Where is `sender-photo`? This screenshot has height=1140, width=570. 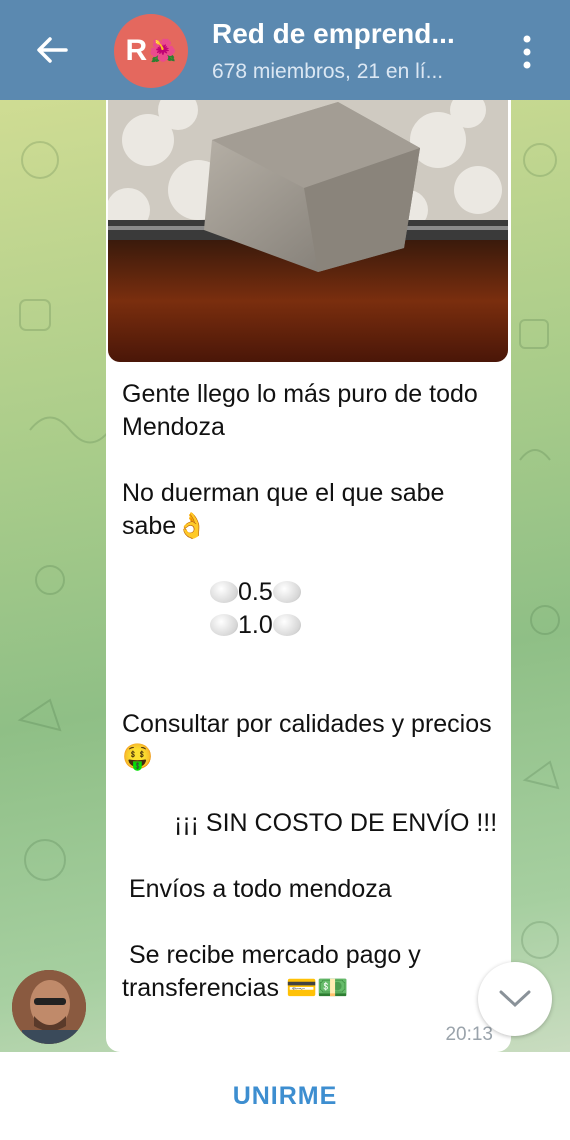 sender-photo is located at coordinates (49, 1007).